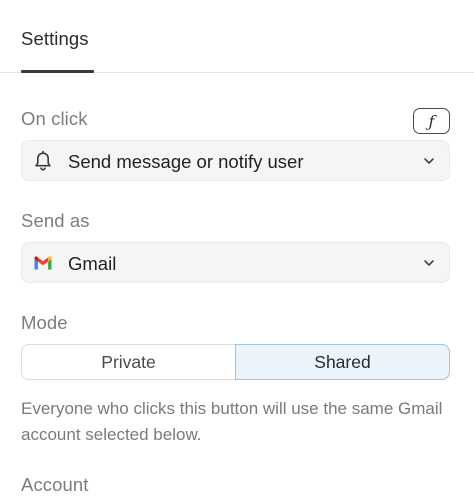 This screenshot has width=474, height=501. I want to click on mode-option-shared: Shared, so click(342, 362).